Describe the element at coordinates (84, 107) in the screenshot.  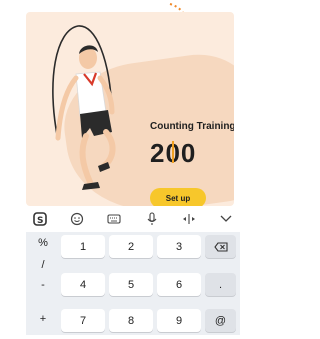
I see `jump-rope-person-illustration` at that location.